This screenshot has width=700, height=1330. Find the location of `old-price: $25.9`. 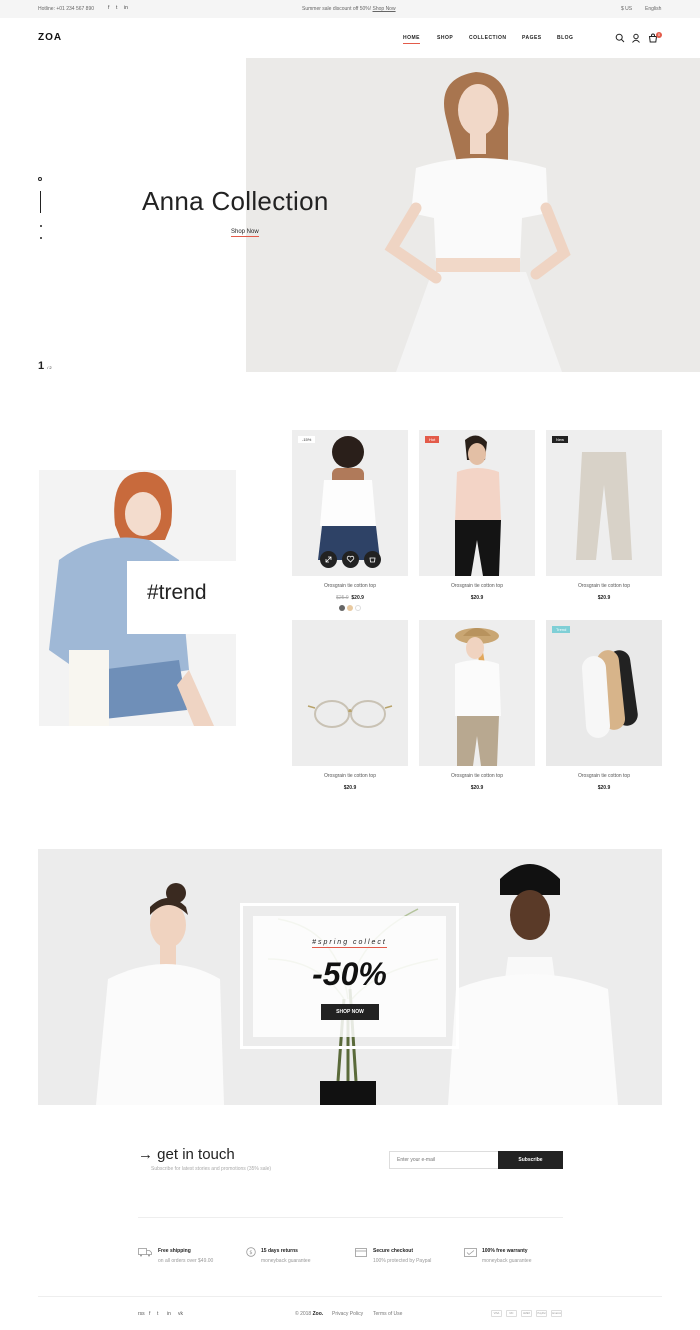

old-price: $25.9 is located at coordinates (342, 598).